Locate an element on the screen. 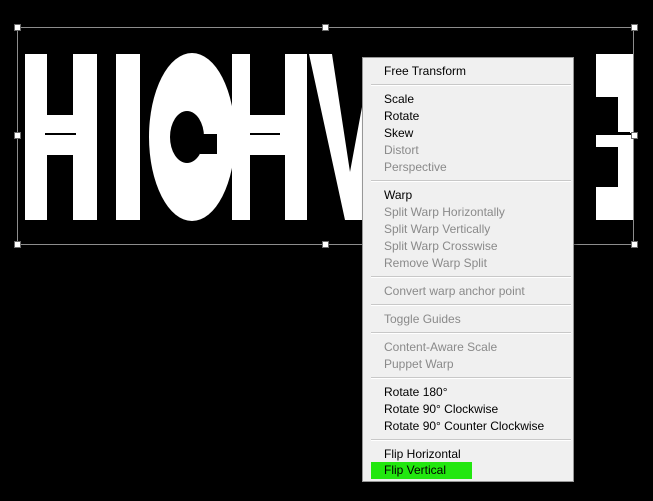 Image resolution: width=653 pixels, height=501 pixels. menu-item-flip-vertical: Flip Vertical is located at coordinates (421, 470).